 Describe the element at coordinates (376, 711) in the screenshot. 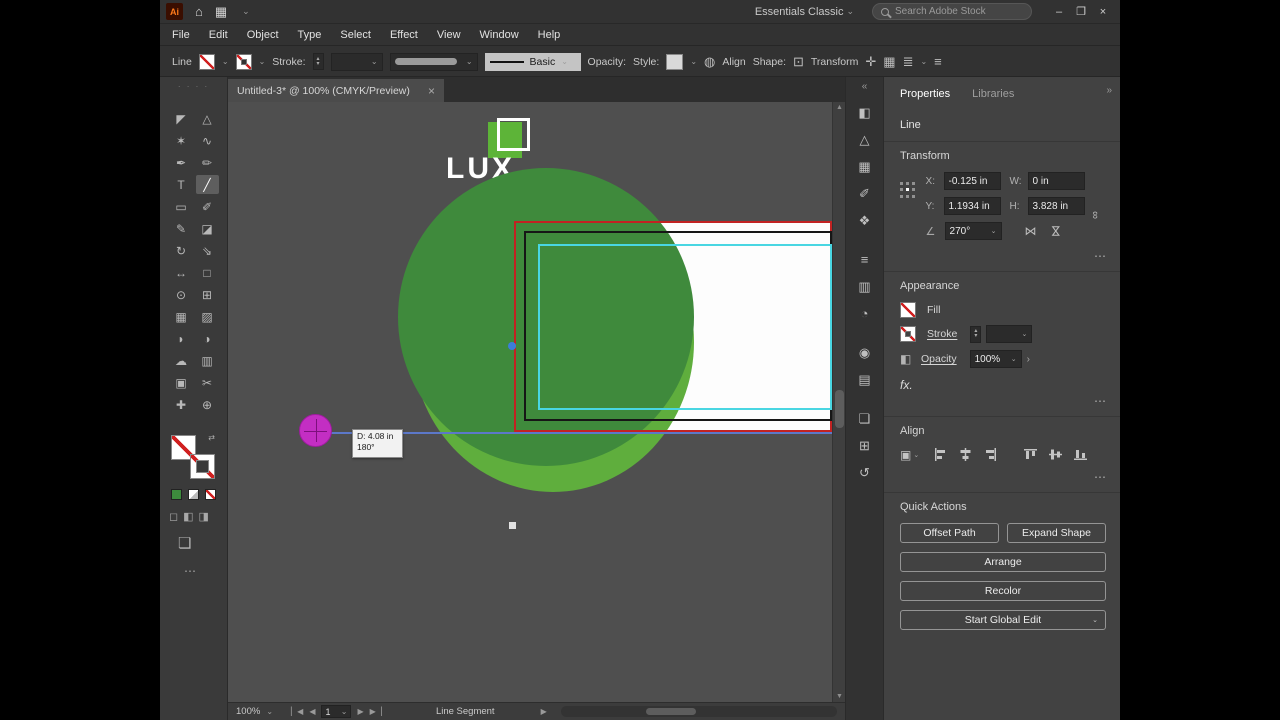

I see `last-artboard-button: ▶▕` at that location.